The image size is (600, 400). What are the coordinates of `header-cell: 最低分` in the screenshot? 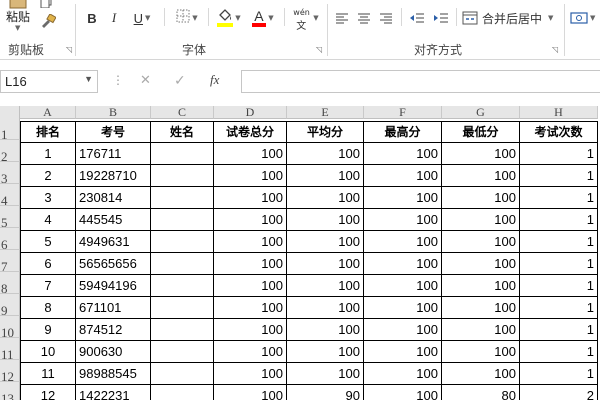 It's located at (481, 132).